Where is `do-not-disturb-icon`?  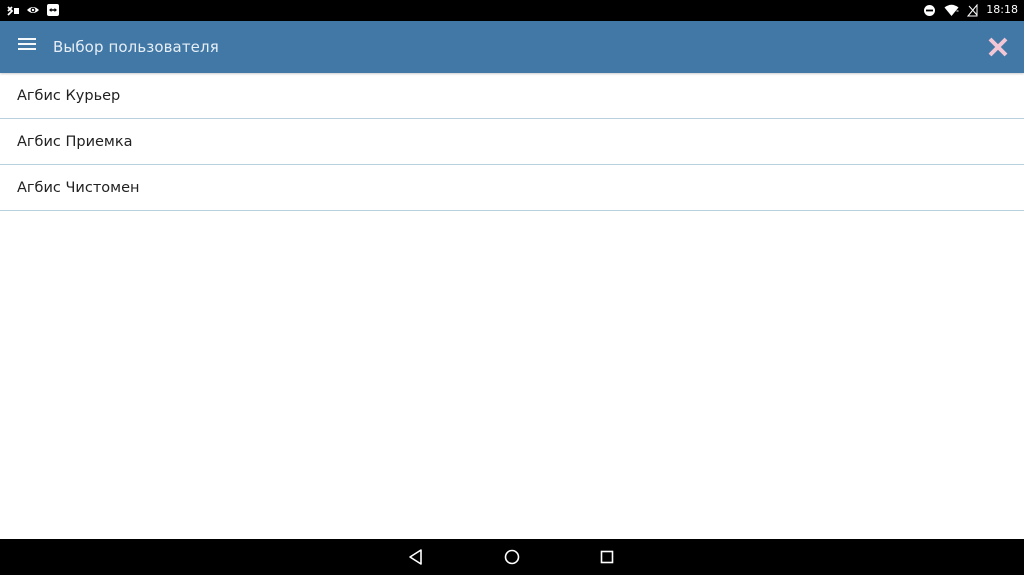
do-not-disturb-icon is located at coordinates (930, 10).